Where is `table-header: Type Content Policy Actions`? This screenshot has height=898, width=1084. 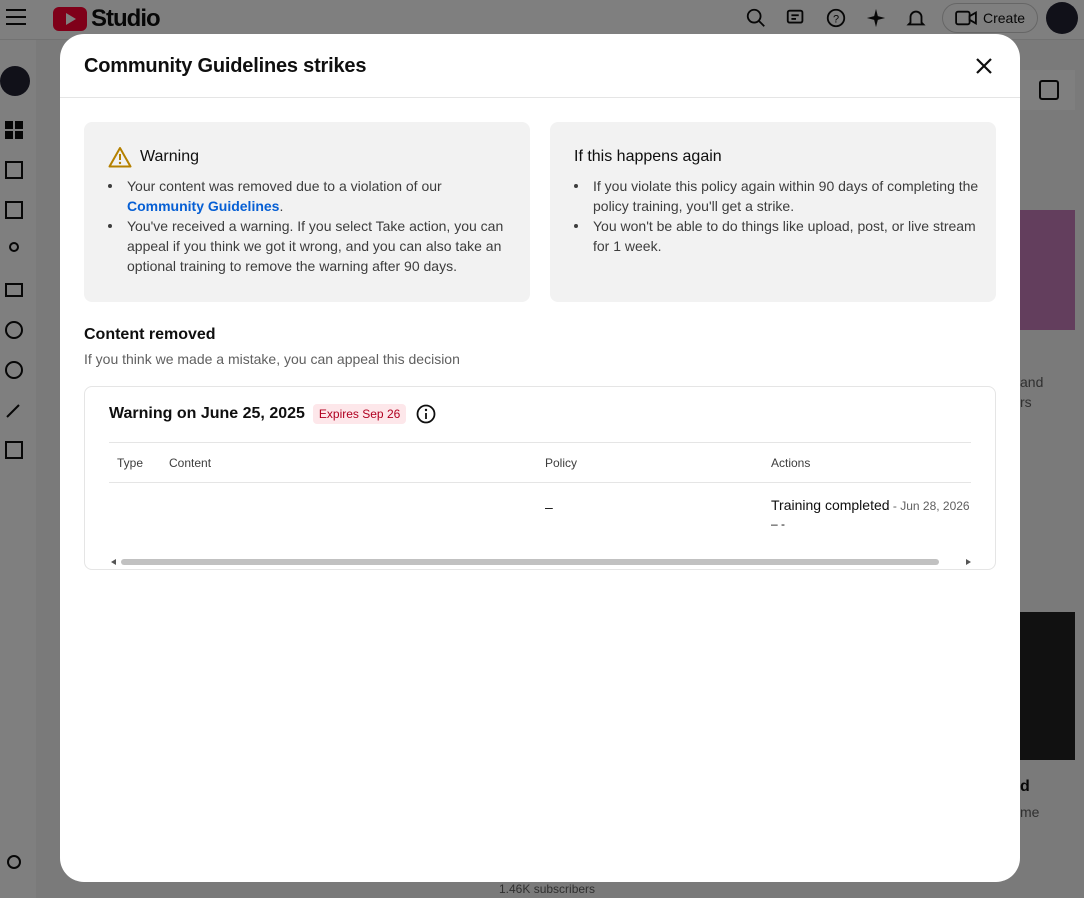
table-header: Type Content Policy Actions is located at coordinates (540, 462).